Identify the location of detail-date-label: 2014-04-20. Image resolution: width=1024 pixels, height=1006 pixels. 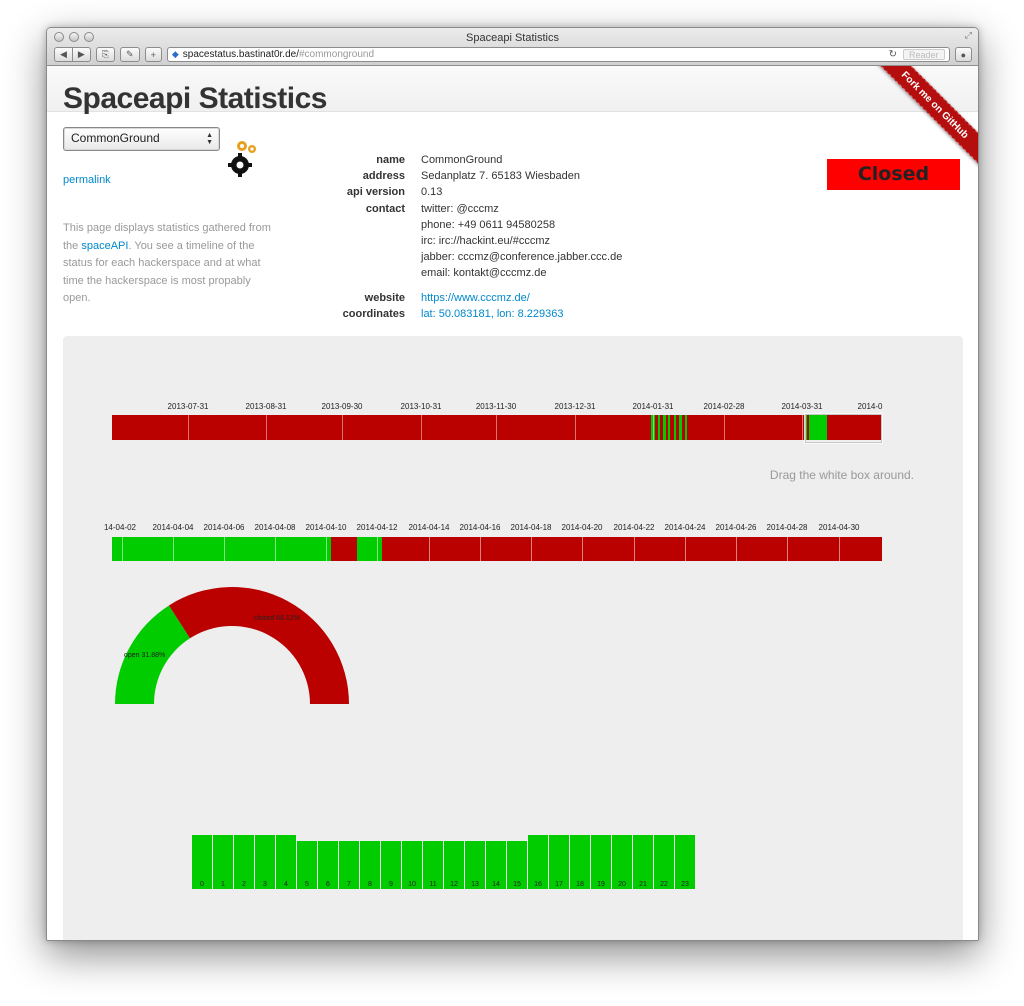
(582, 527).